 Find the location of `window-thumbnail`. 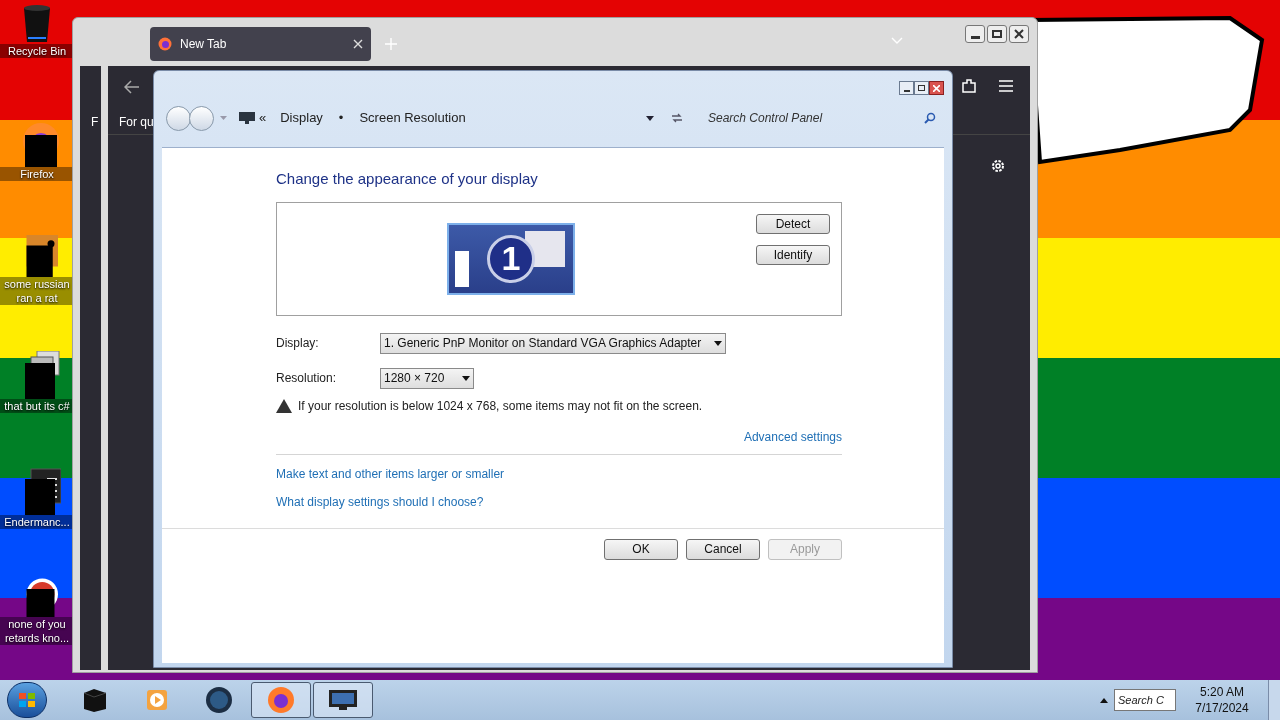

window-thumbnail is located at coordinates (462, 268).